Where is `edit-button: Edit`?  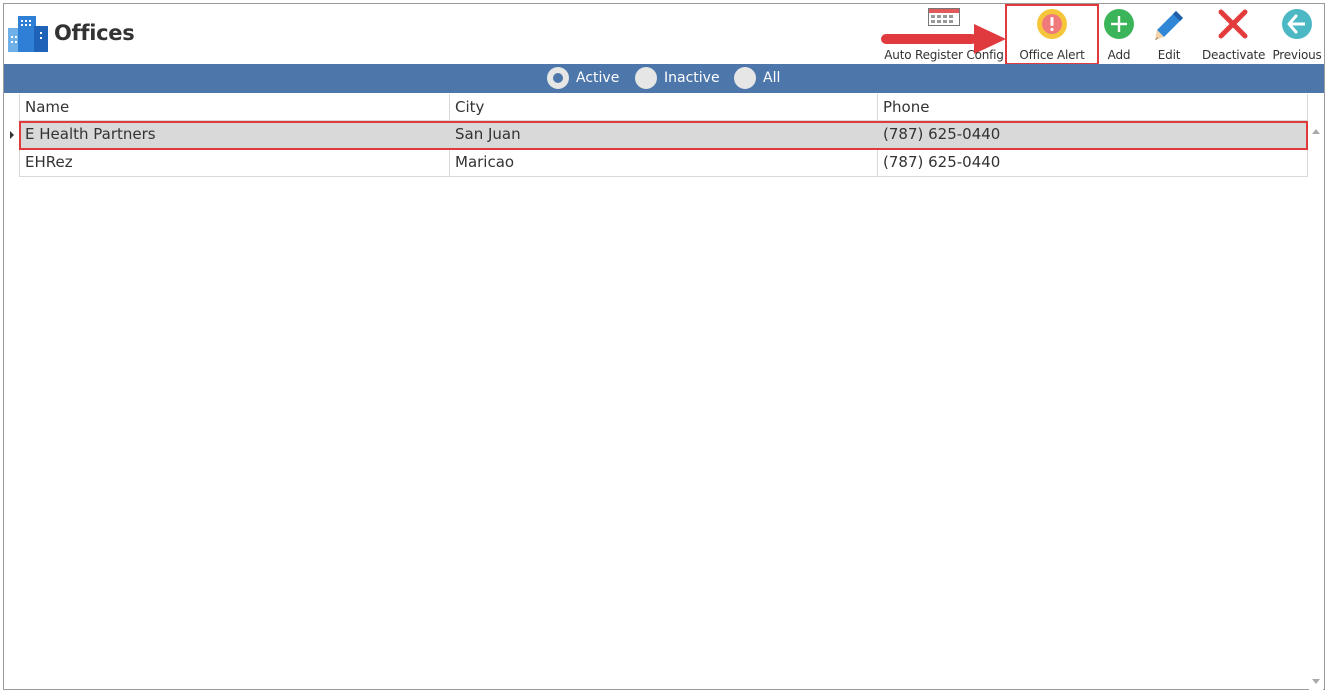
edit-button: Edit is located at coordinates (1169, 35).